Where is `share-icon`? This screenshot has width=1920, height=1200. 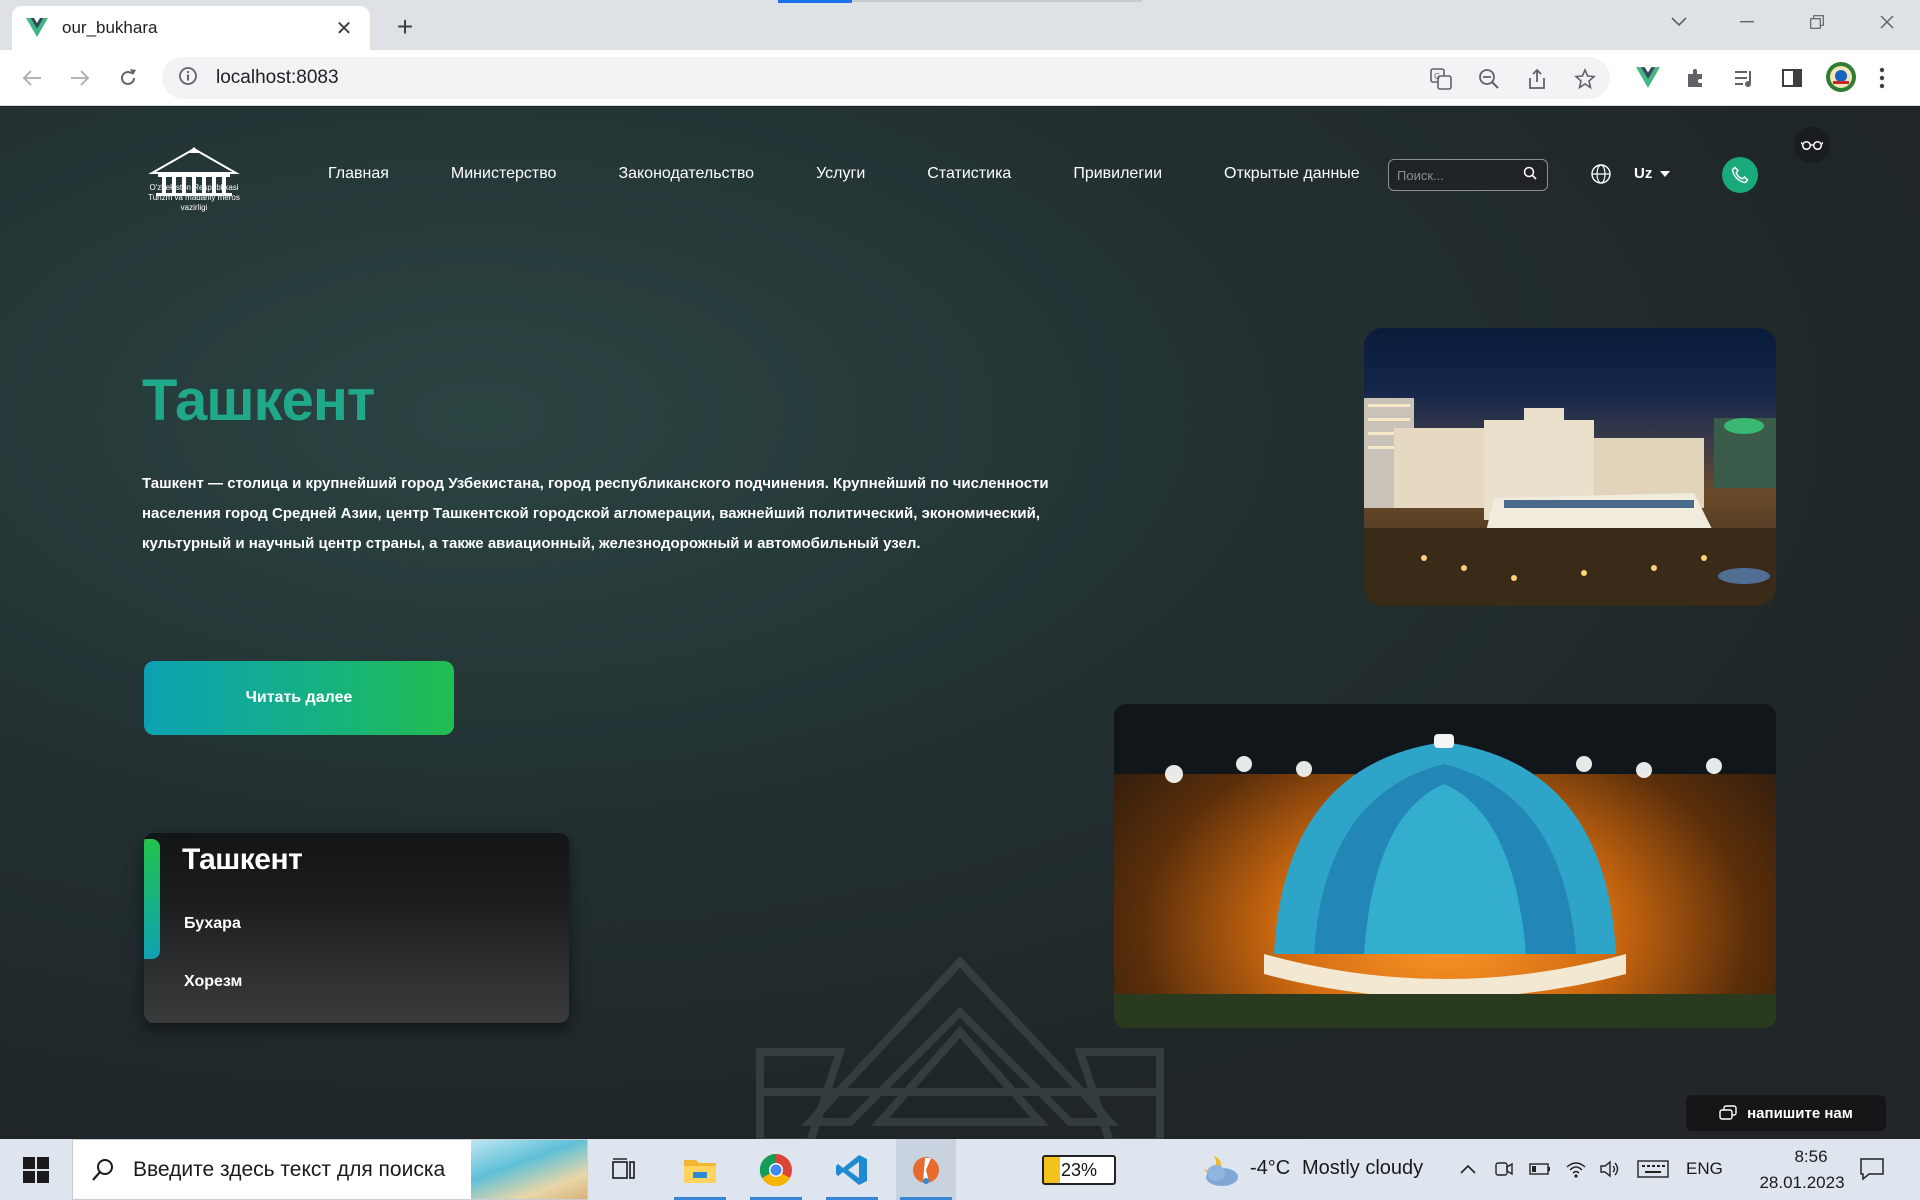 share-icon is located at coordinates (1537, 79).